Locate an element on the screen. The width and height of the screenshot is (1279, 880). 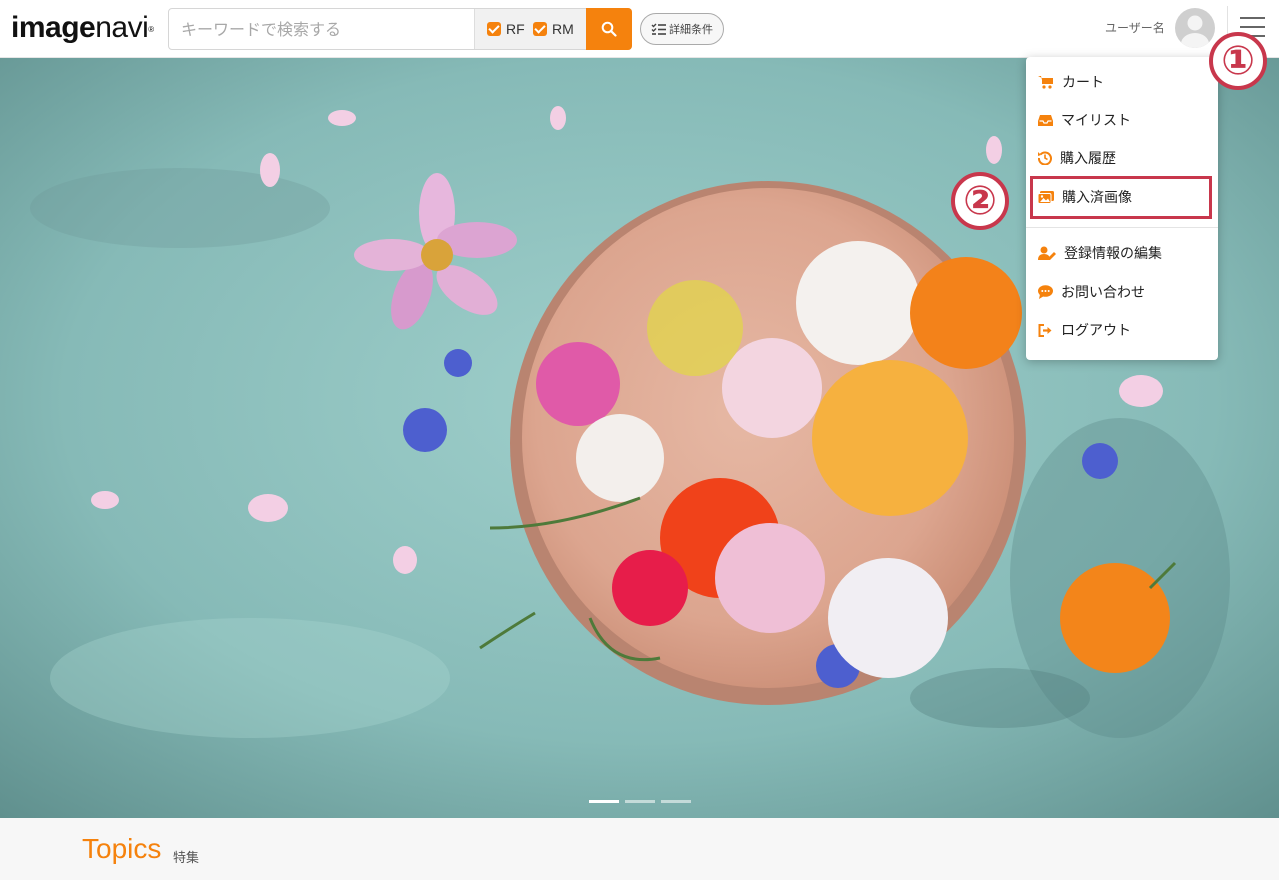
inbox-icon is located at coordinates (1045, 120).